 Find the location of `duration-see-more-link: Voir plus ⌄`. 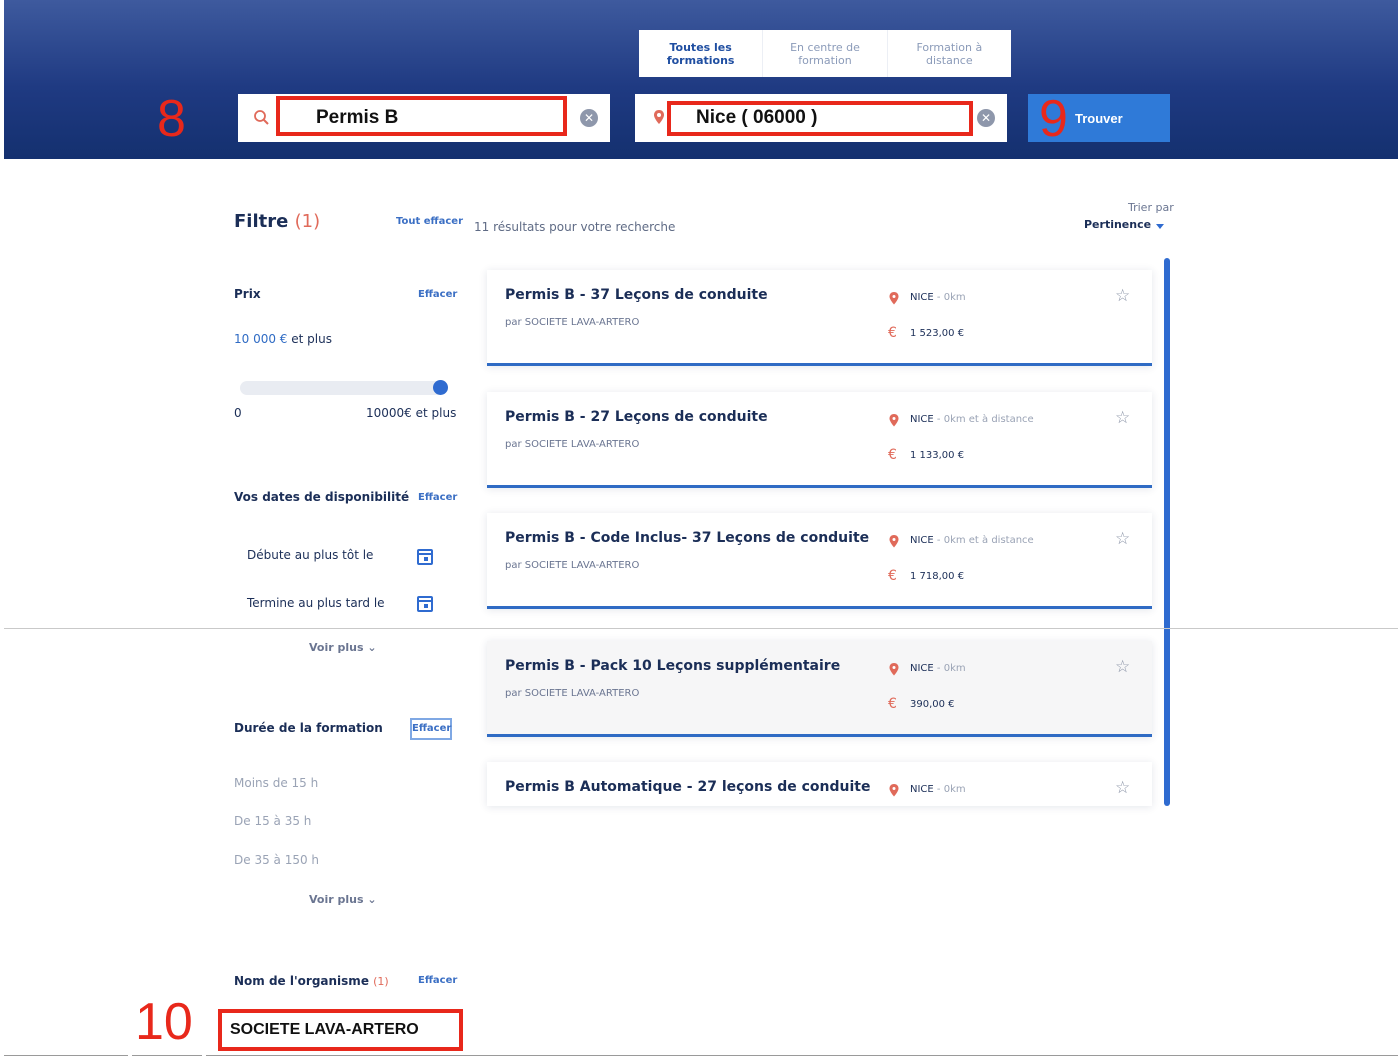

duration-see-more-link: Voir plus ⌄ is located at coordinates (343, 899).